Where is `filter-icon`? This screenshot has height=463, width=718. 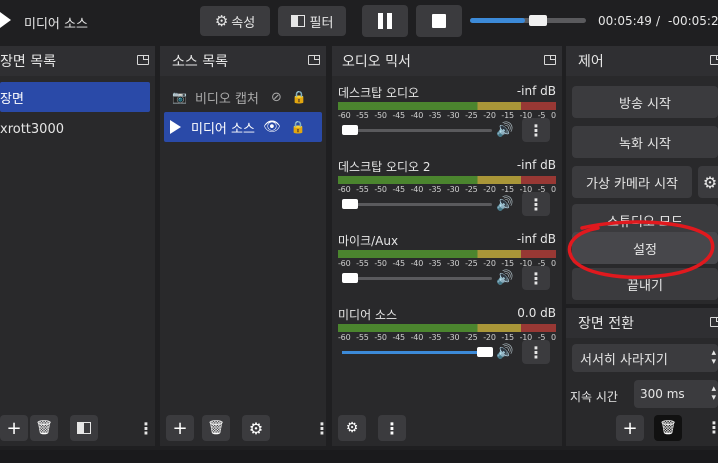
filter-icon is located at coordinates (84, 428).